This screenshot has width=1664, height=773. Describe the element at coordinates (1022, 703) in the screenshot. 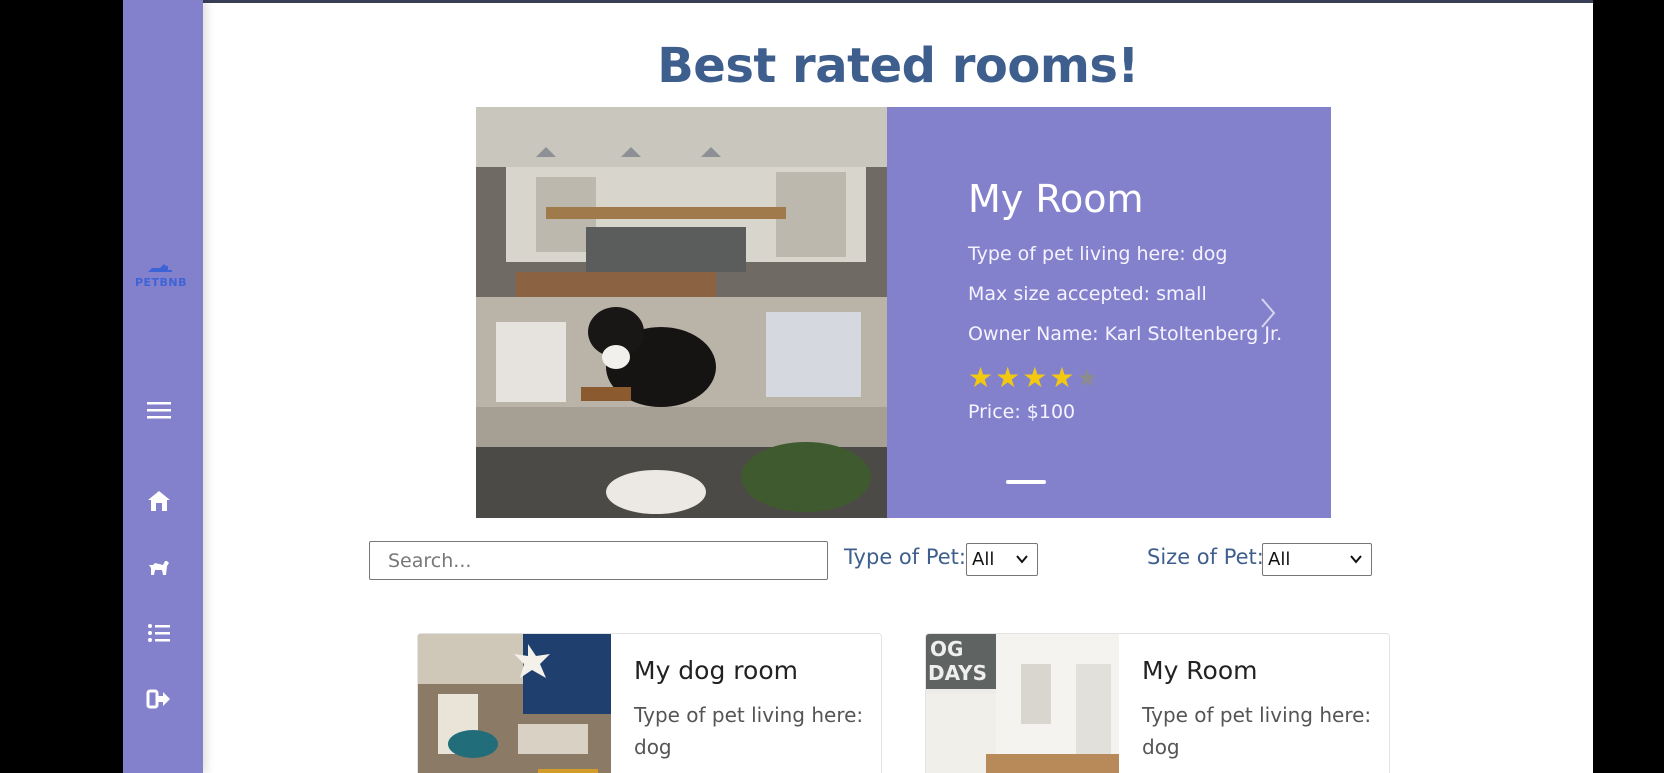

I see `room-card-photo: OG DAYS` at that location.